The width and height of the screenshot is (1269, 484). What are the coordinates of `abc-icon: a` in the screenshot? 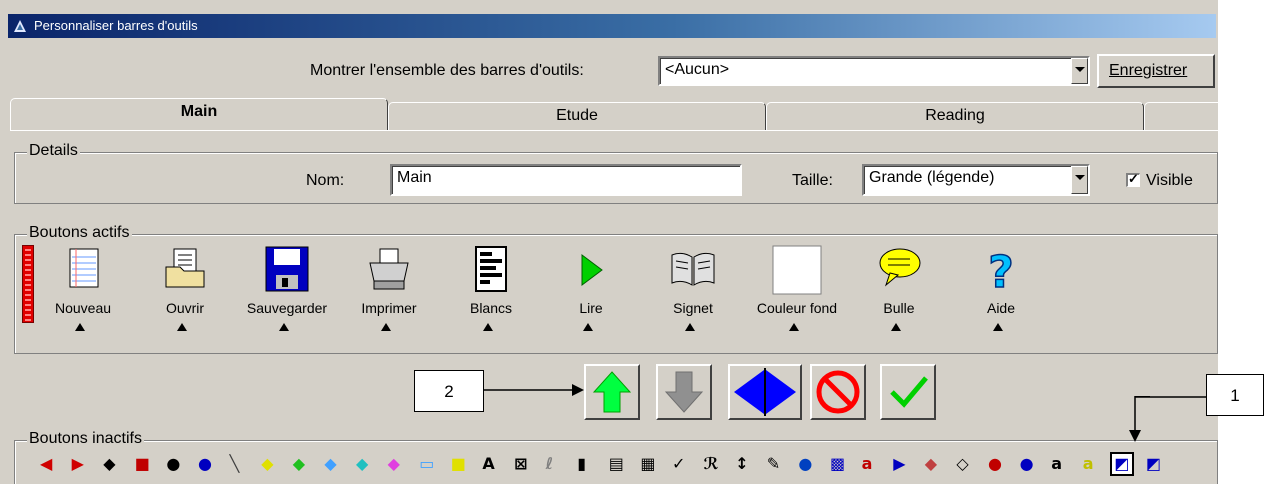 It's located at (870, 464).